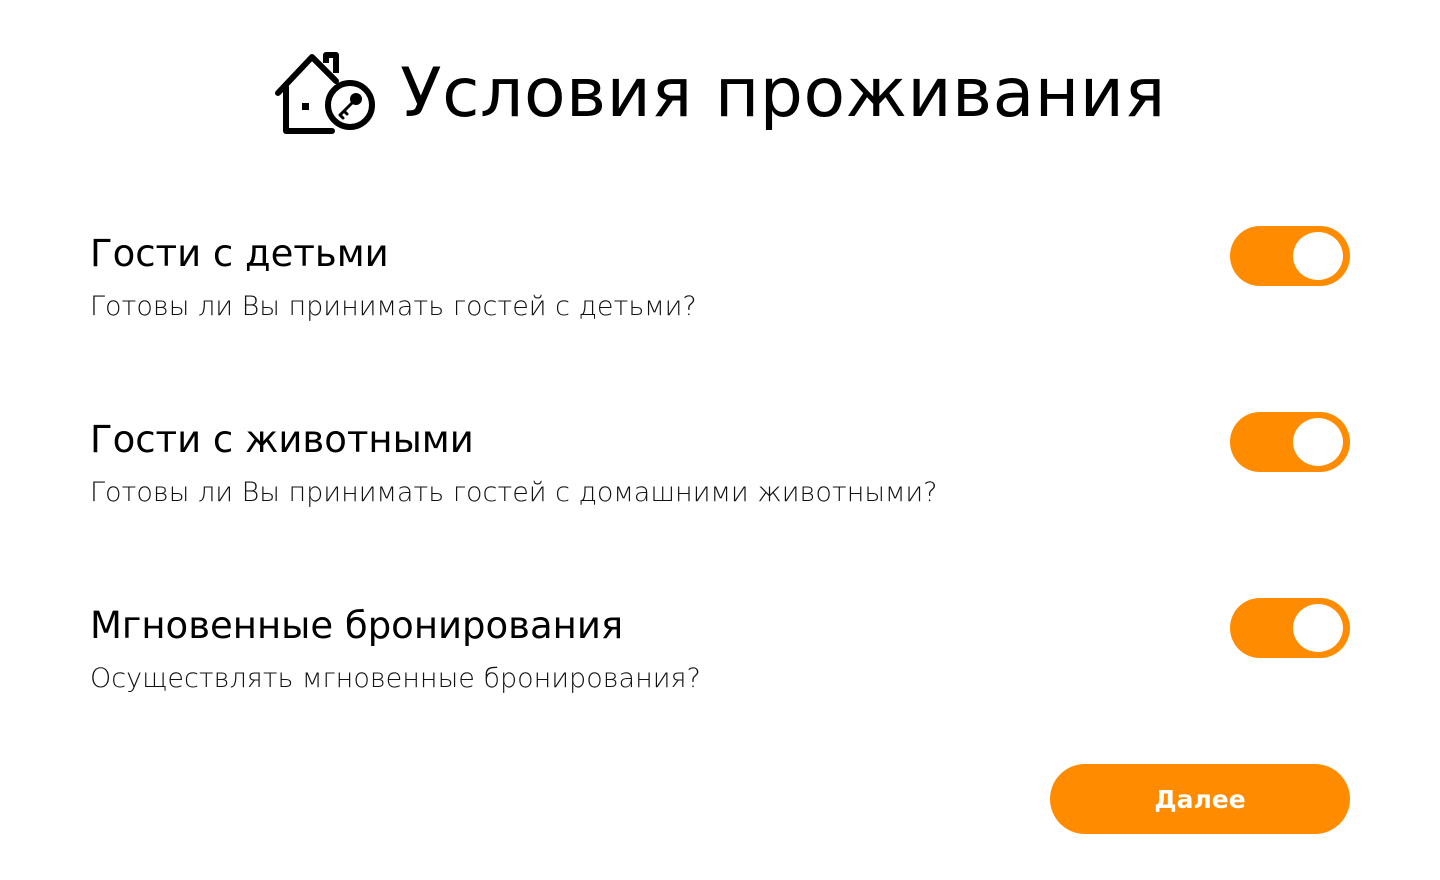 This screenshot has height=880, width=1440. I want to click on toggle-instant-booking, so click(1290, 628).